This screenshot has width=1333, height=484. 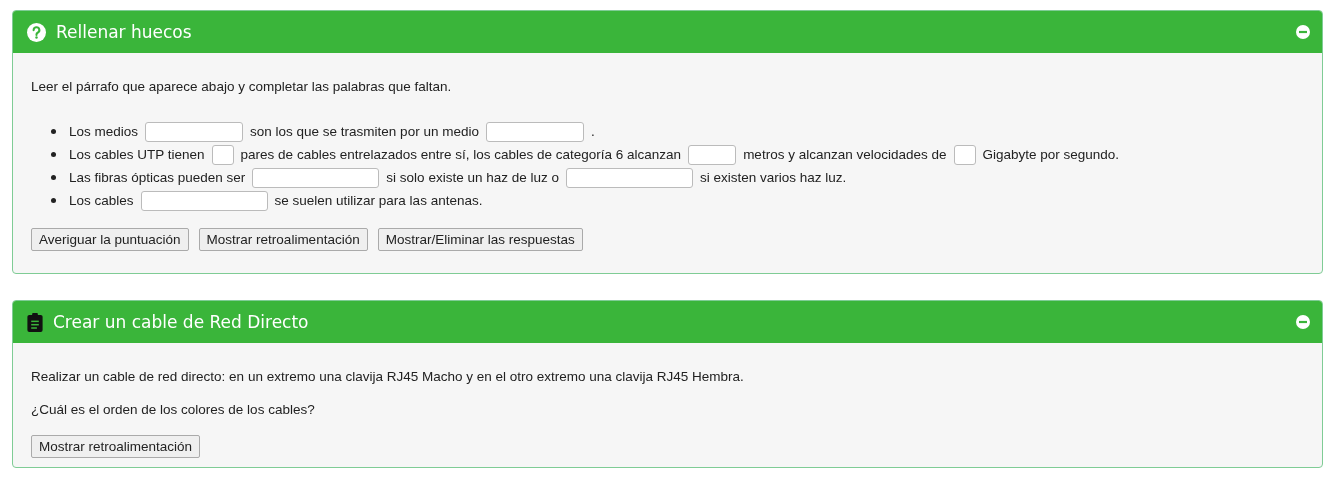 I want to click on sentence-text: pares de cables entrelazados entre sí, los cables de categoría 6 alcanzan, so click(x=461, y=154).